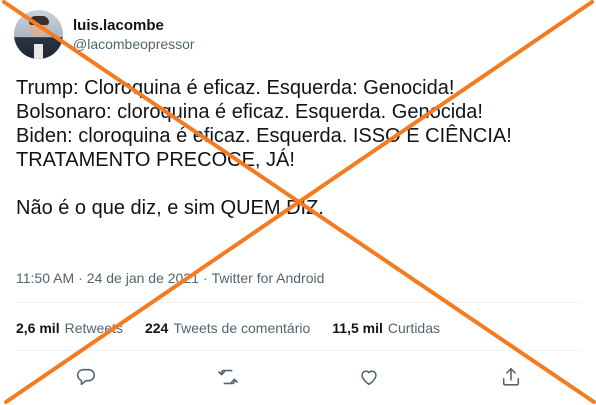 This screenshot has height=405, width=596. I want to click on share-button, so click(511, 377).